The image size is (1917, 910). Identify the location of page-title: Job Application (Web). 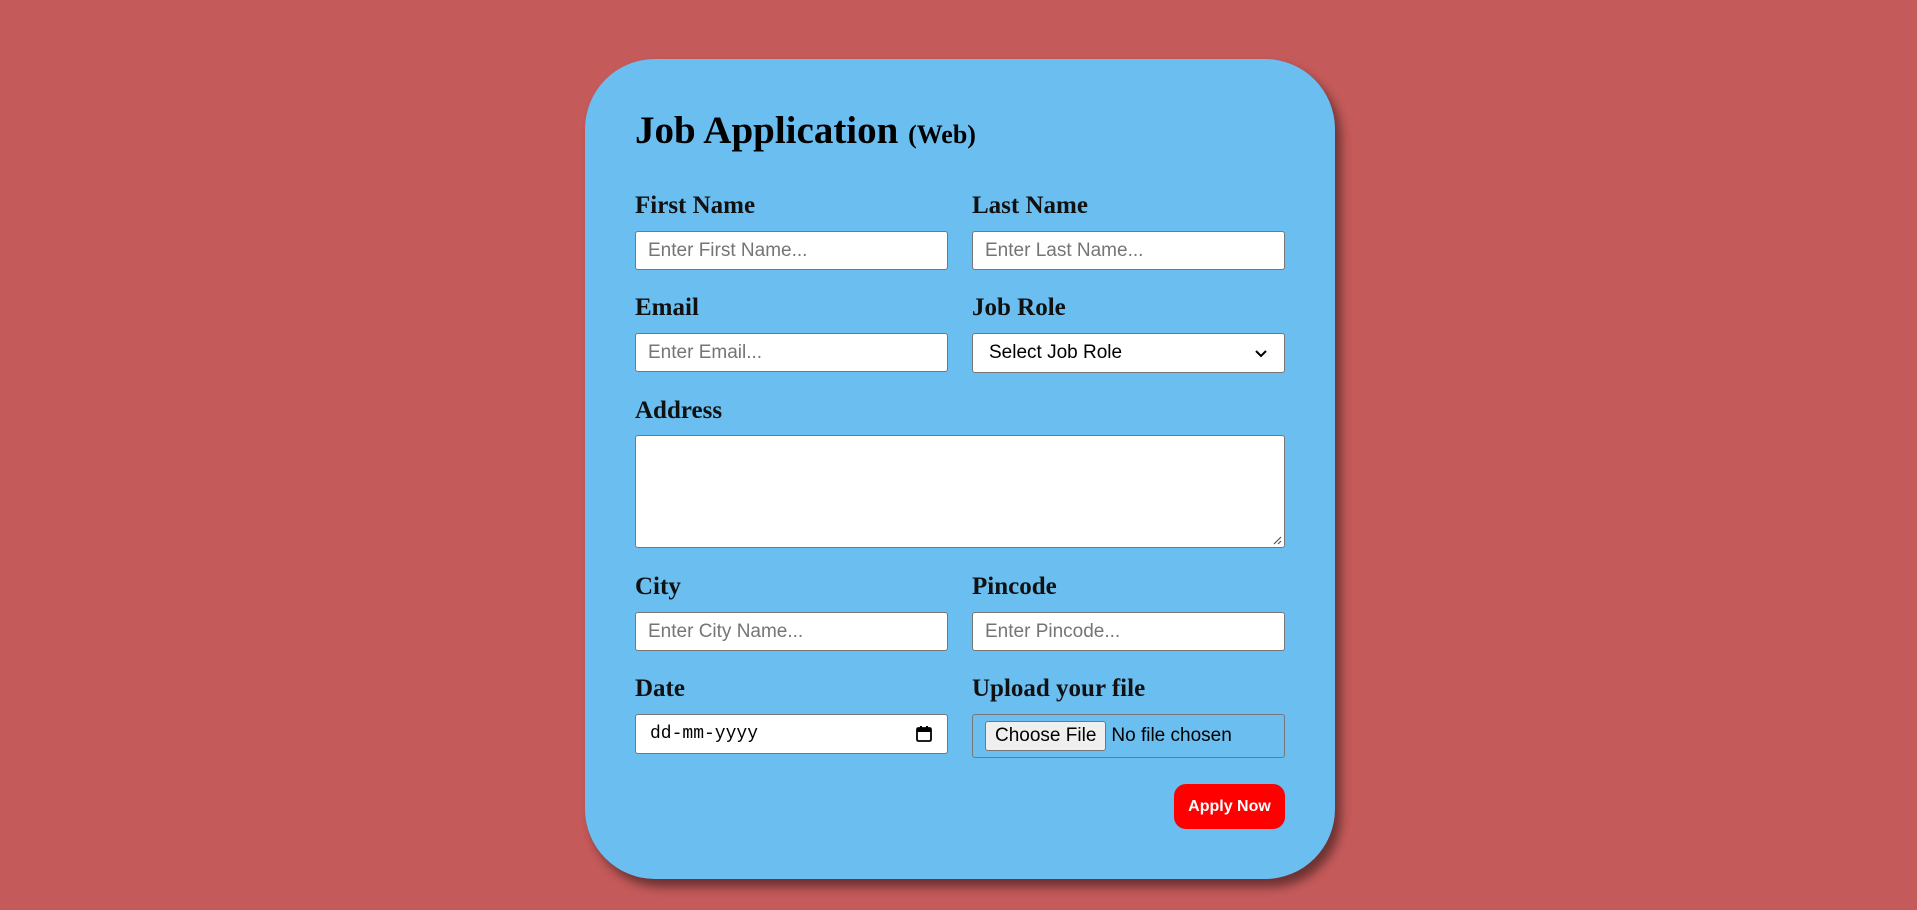
(805, 130).